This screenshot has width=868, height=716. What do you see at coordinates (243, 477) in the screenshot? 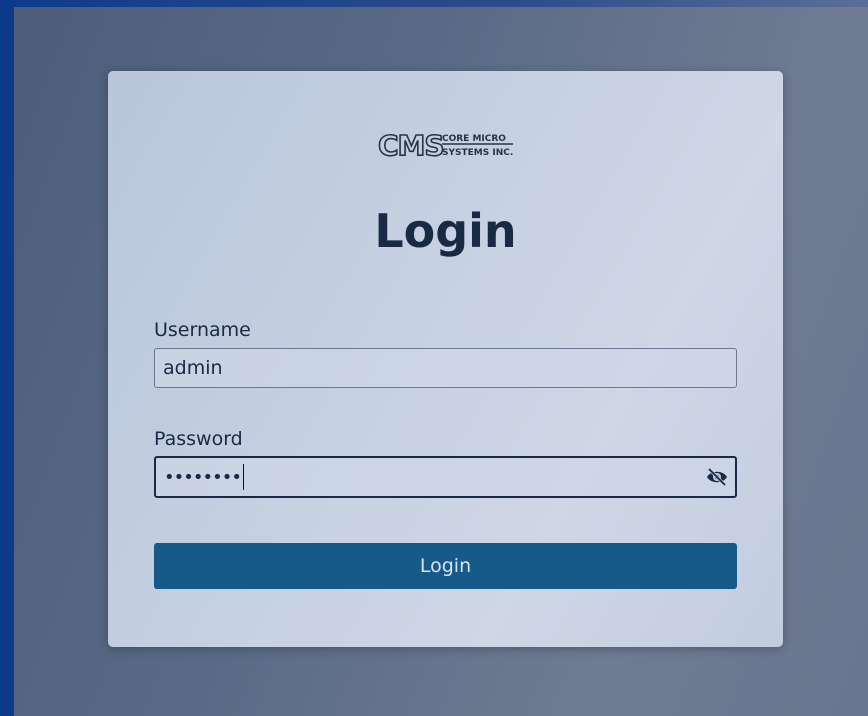
I see `text-caret` at bounding box center [243, 477].